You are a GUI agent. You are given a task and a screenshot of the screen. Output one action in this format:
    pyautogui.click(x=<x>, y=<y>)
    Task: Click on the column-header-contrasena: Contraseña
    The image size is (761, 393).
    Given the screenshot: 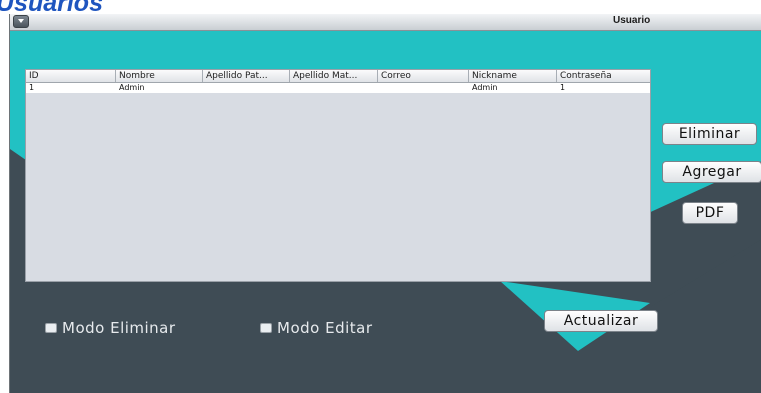 What is the action you would take?
    pyautogui.click(x=603, y=76)
    